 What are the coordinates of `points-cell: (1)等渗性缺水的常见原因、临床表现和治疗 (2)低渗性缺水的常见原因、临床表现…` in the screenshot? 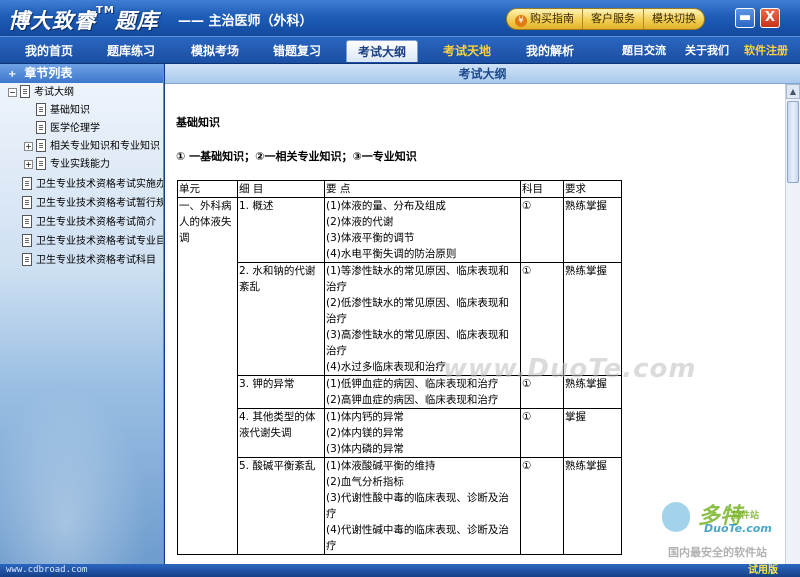 It's located at (422, 319).